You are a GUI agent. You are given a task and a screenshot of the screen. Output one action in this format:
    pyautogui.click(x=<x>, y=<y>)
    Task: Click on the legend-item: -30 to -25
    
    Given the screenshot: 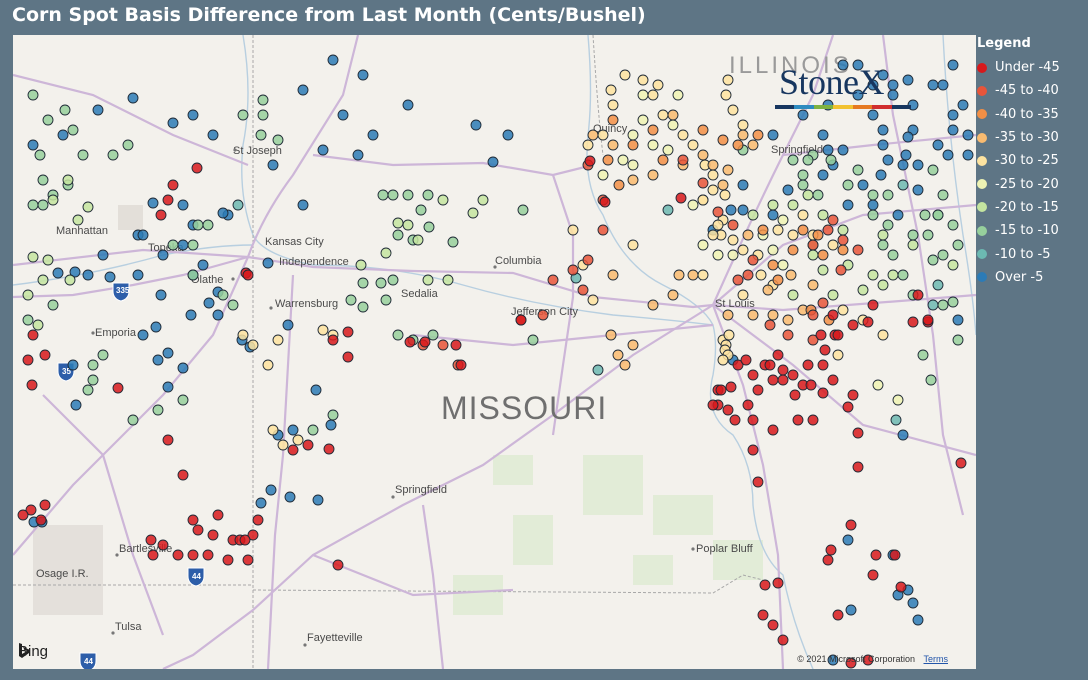 What is the action you would take?
    pyautogui.click(x=1032, y=160)
    